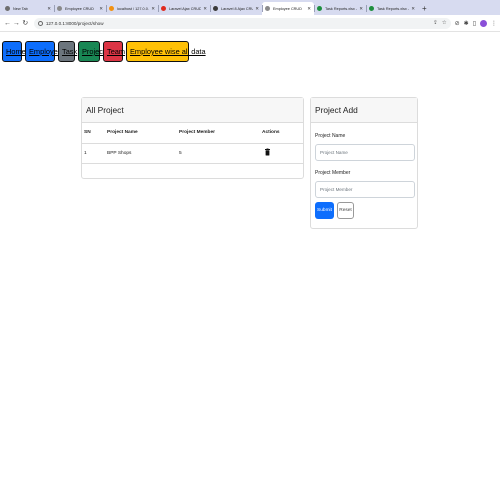 The height and width of the screenshot is (500, 500). I want to click on reload-icon: ↻, so click(25, 23).